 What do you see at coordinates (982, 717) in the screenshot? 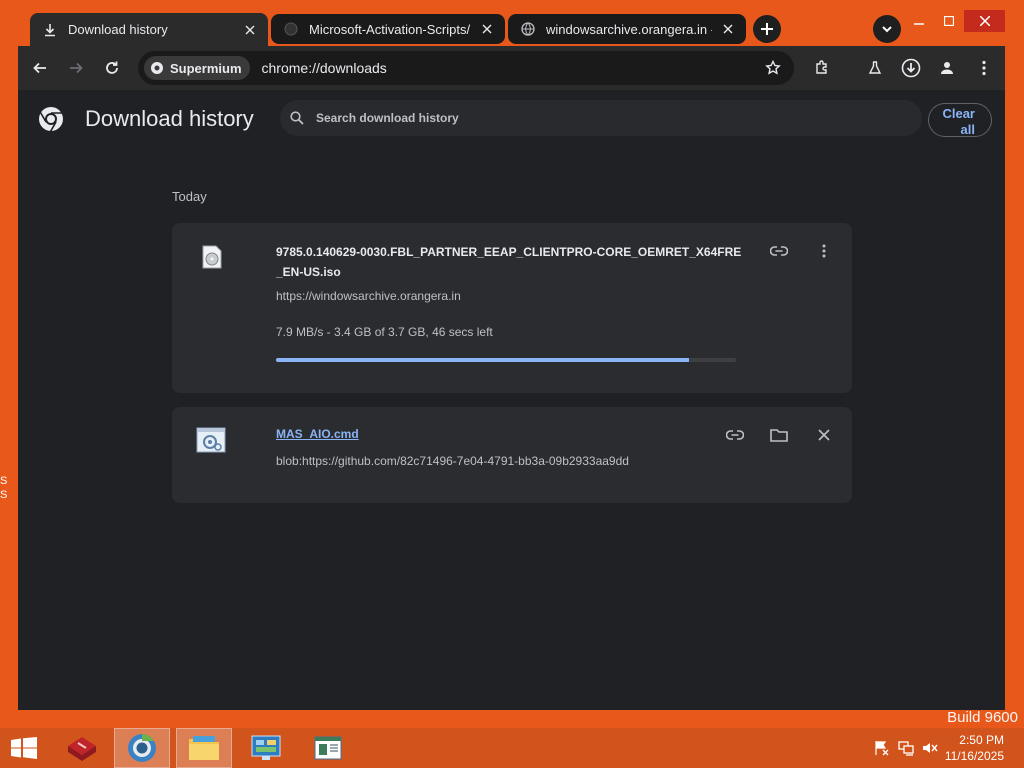
I see `build-watermark: Build 9600` at bounding box center [982, 717].